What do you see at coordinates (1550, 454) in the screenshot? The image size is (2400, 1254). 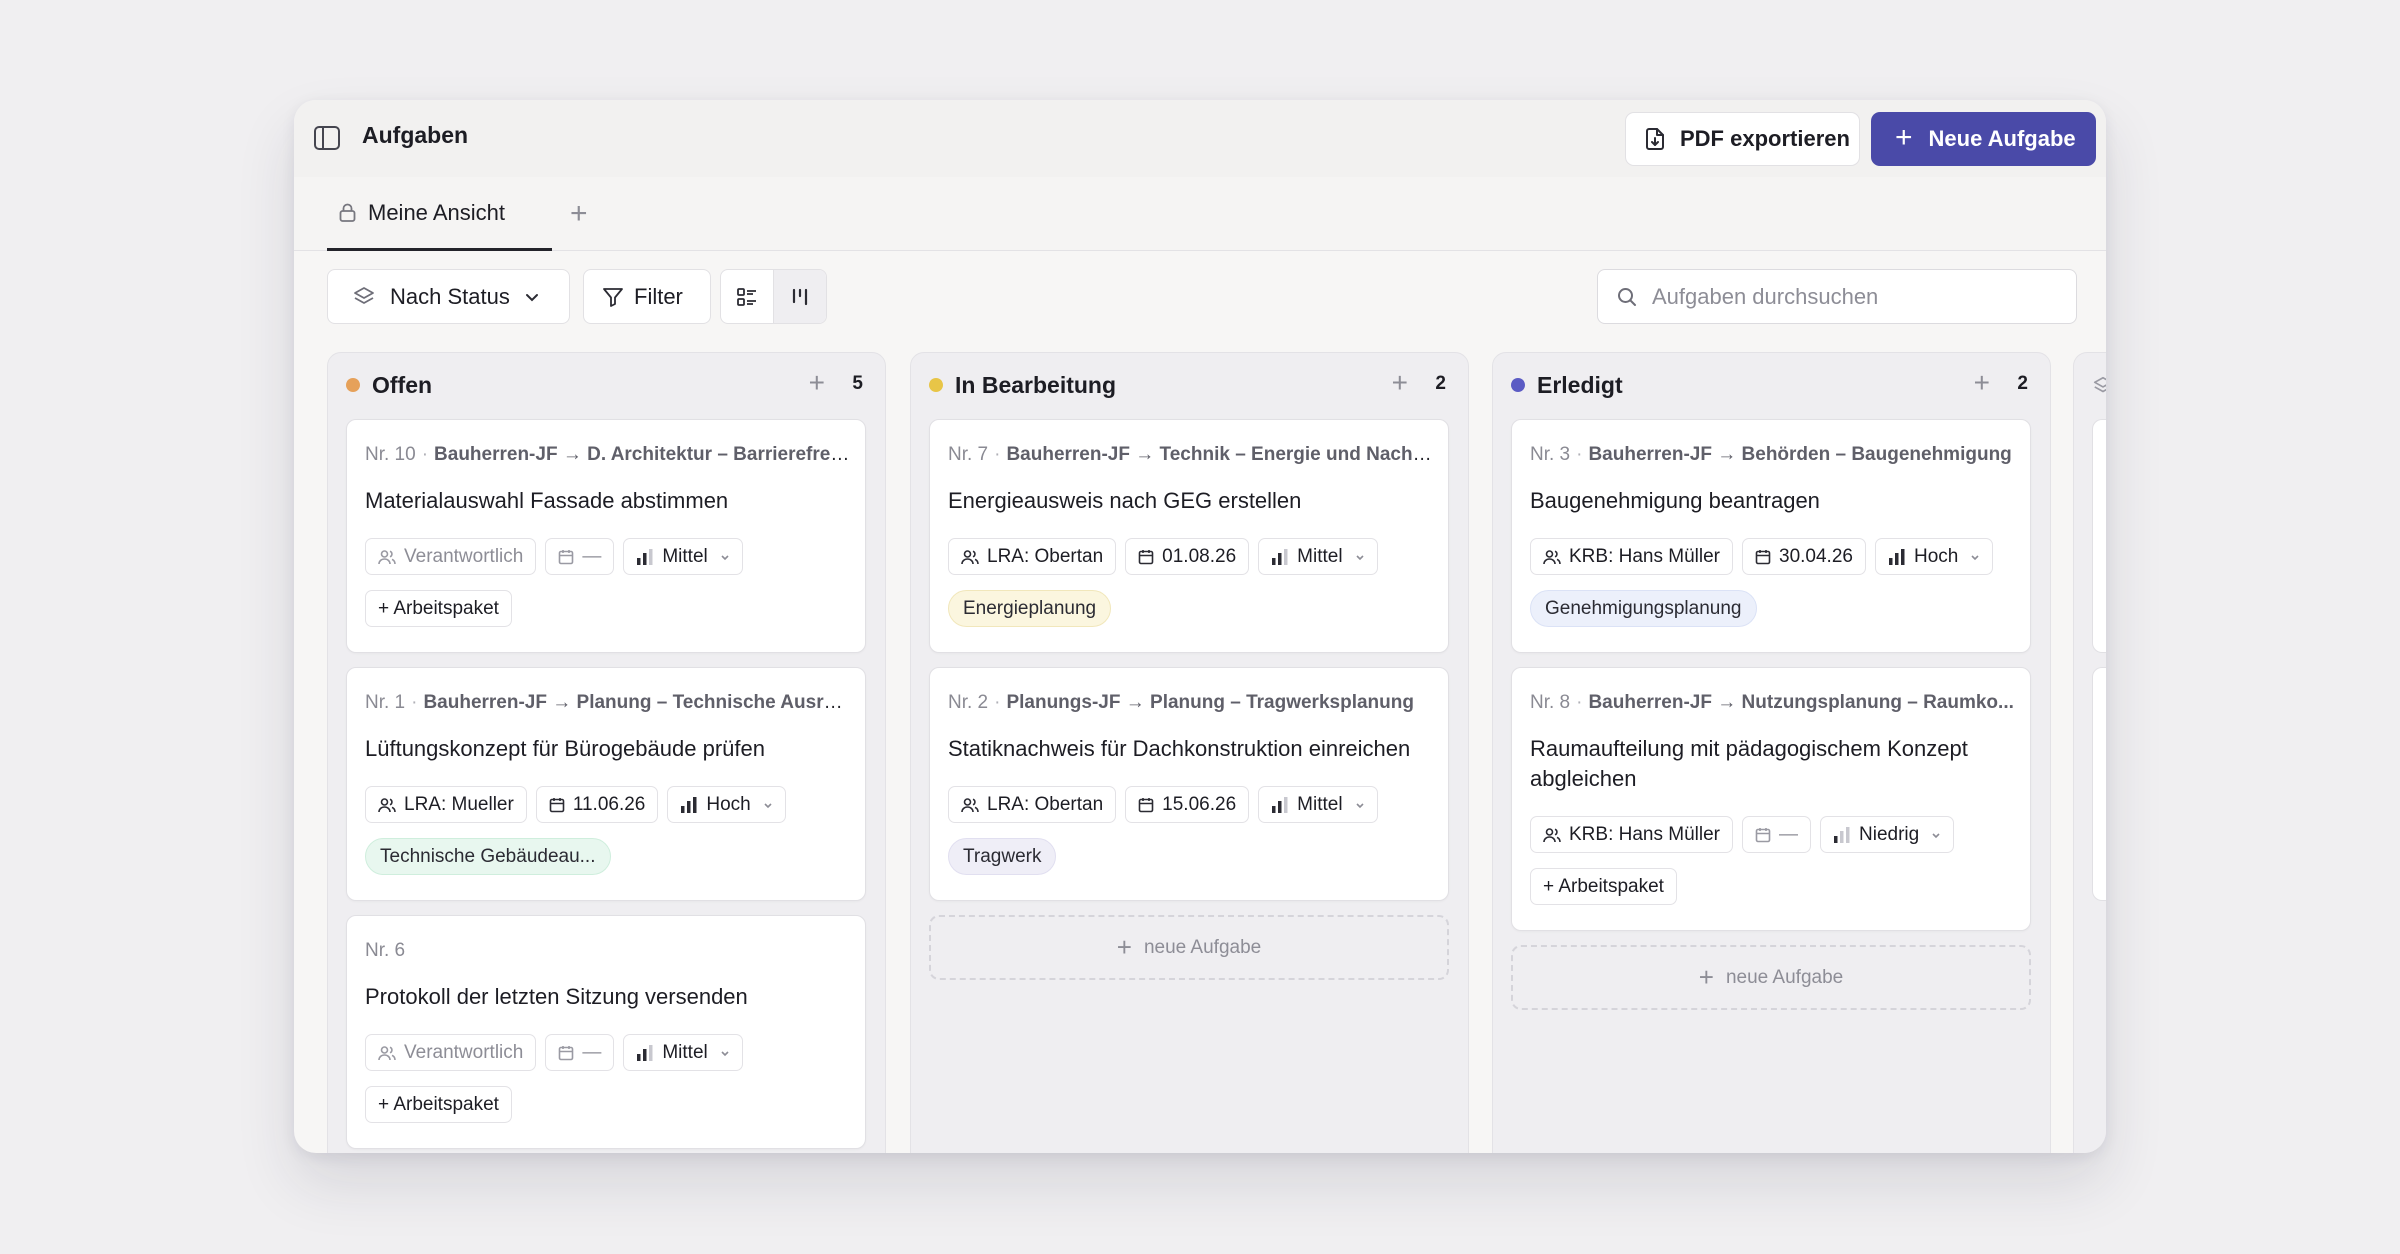 I see `task-number: Nr. 3` at bounding box center [1550, 454].